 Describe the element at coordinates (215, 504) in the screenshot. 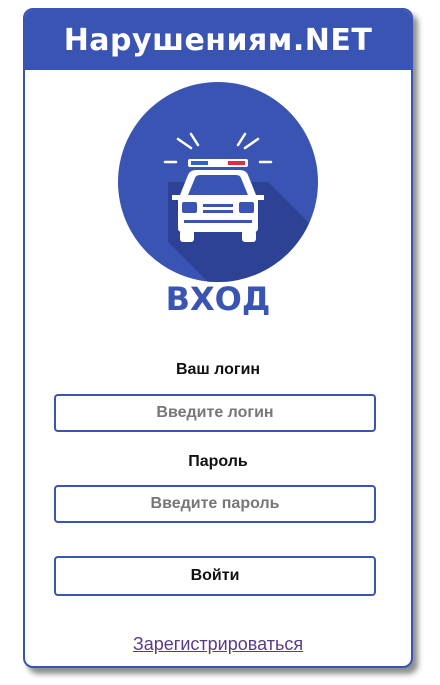

I see `password-input` at that location.